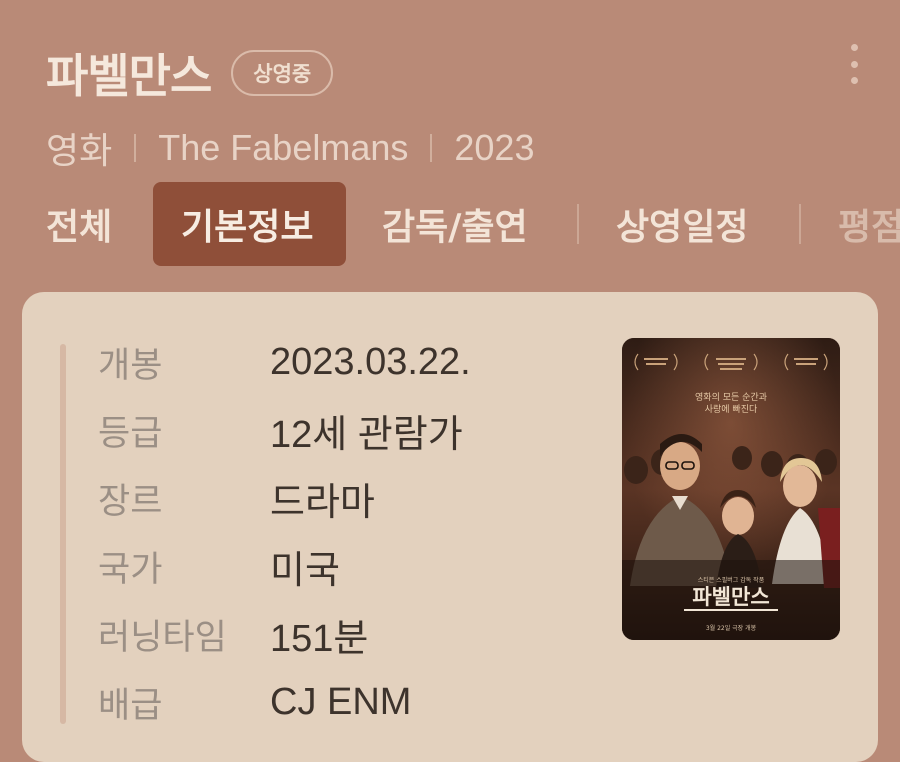  I want to click on info-row-country: 국가 미국, so click(219, 566).